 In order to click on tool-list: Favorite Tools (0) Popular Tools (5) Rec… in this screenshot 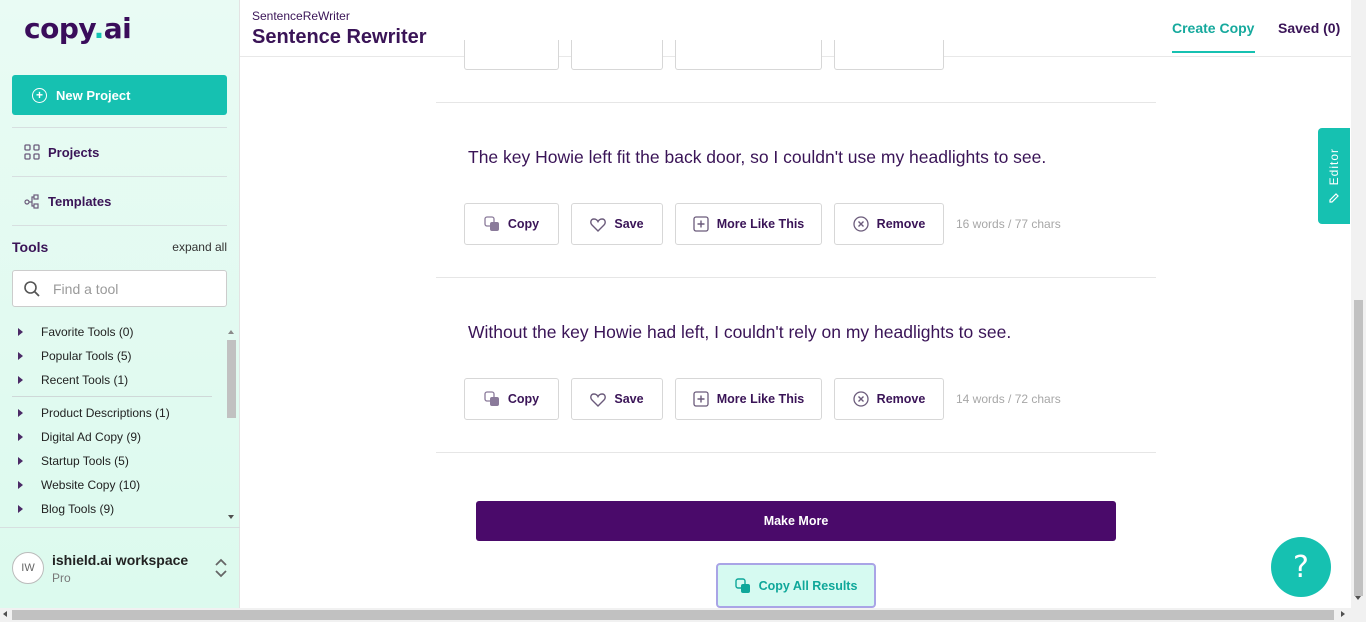, I will do `click(118, 420)`.